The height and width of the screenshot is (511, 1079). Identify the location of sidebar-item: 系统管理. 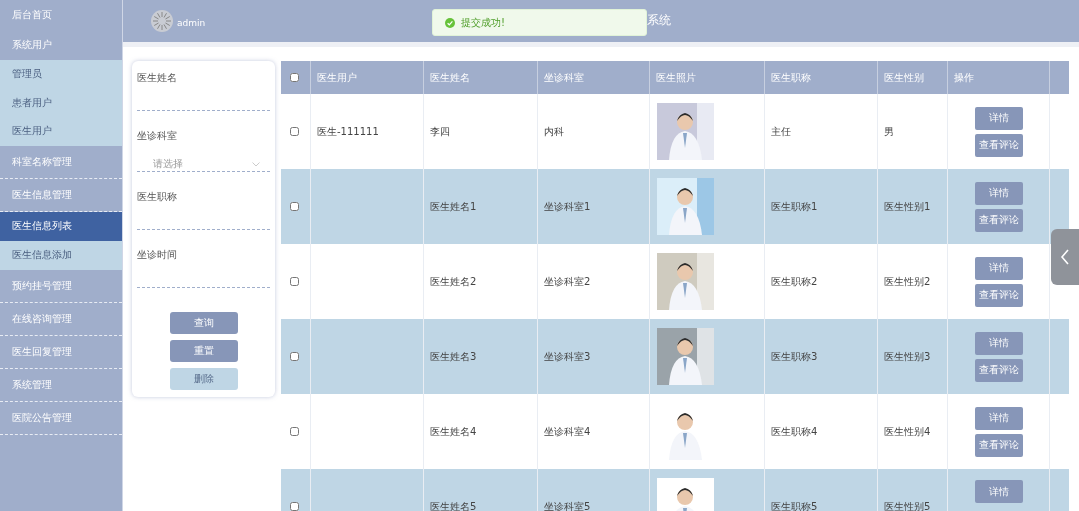
(61, 385).